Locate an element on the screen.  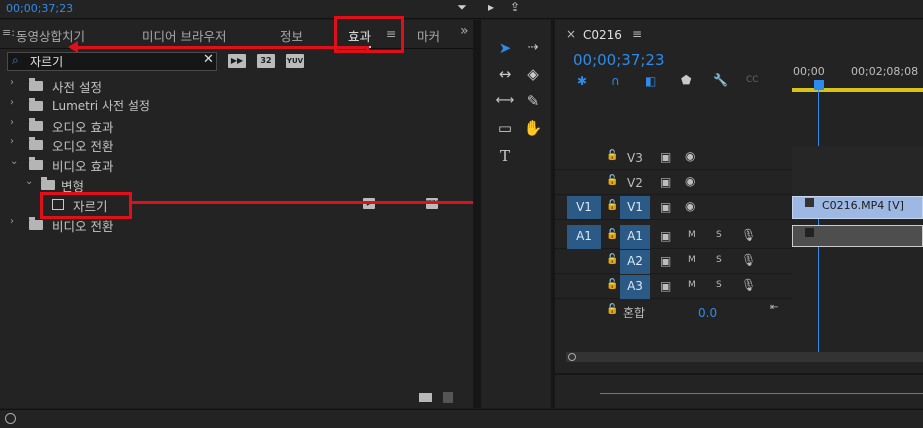
snap-icon: ∩ is located at coordinates (615, 81).